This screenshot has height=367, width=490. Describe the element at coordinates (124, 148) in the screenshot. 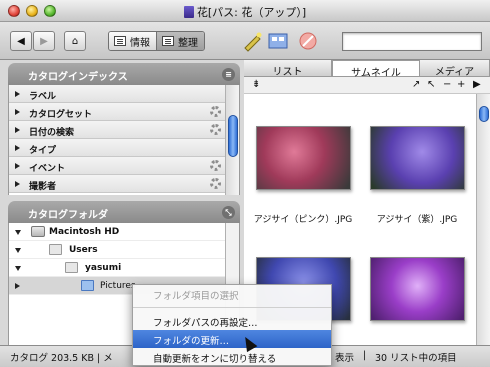

I see `index-row: タイプ` at that location.